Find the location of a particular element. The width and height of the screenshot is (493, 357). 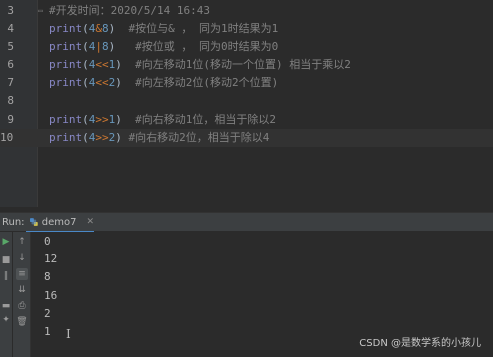

run-label: Run: is located at coordinates (13, 222).